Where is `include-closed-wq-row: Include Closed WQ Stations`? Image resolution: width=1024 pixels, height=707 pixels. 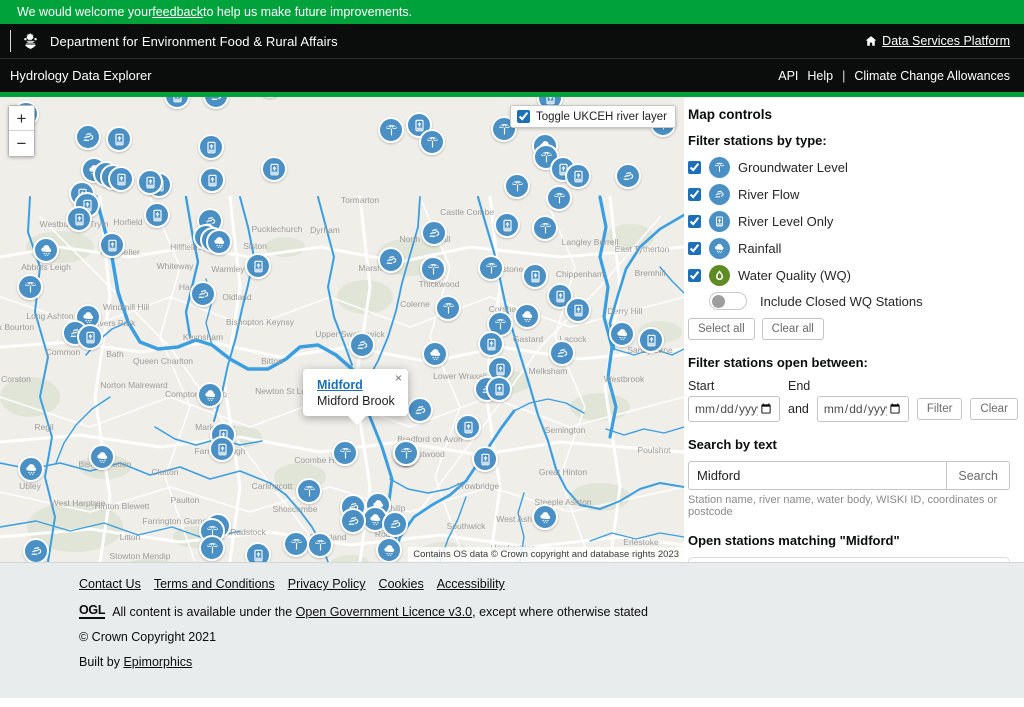 include-closed-wq-row: Include Closed WQ Stations is located at coordinates (859, 301).